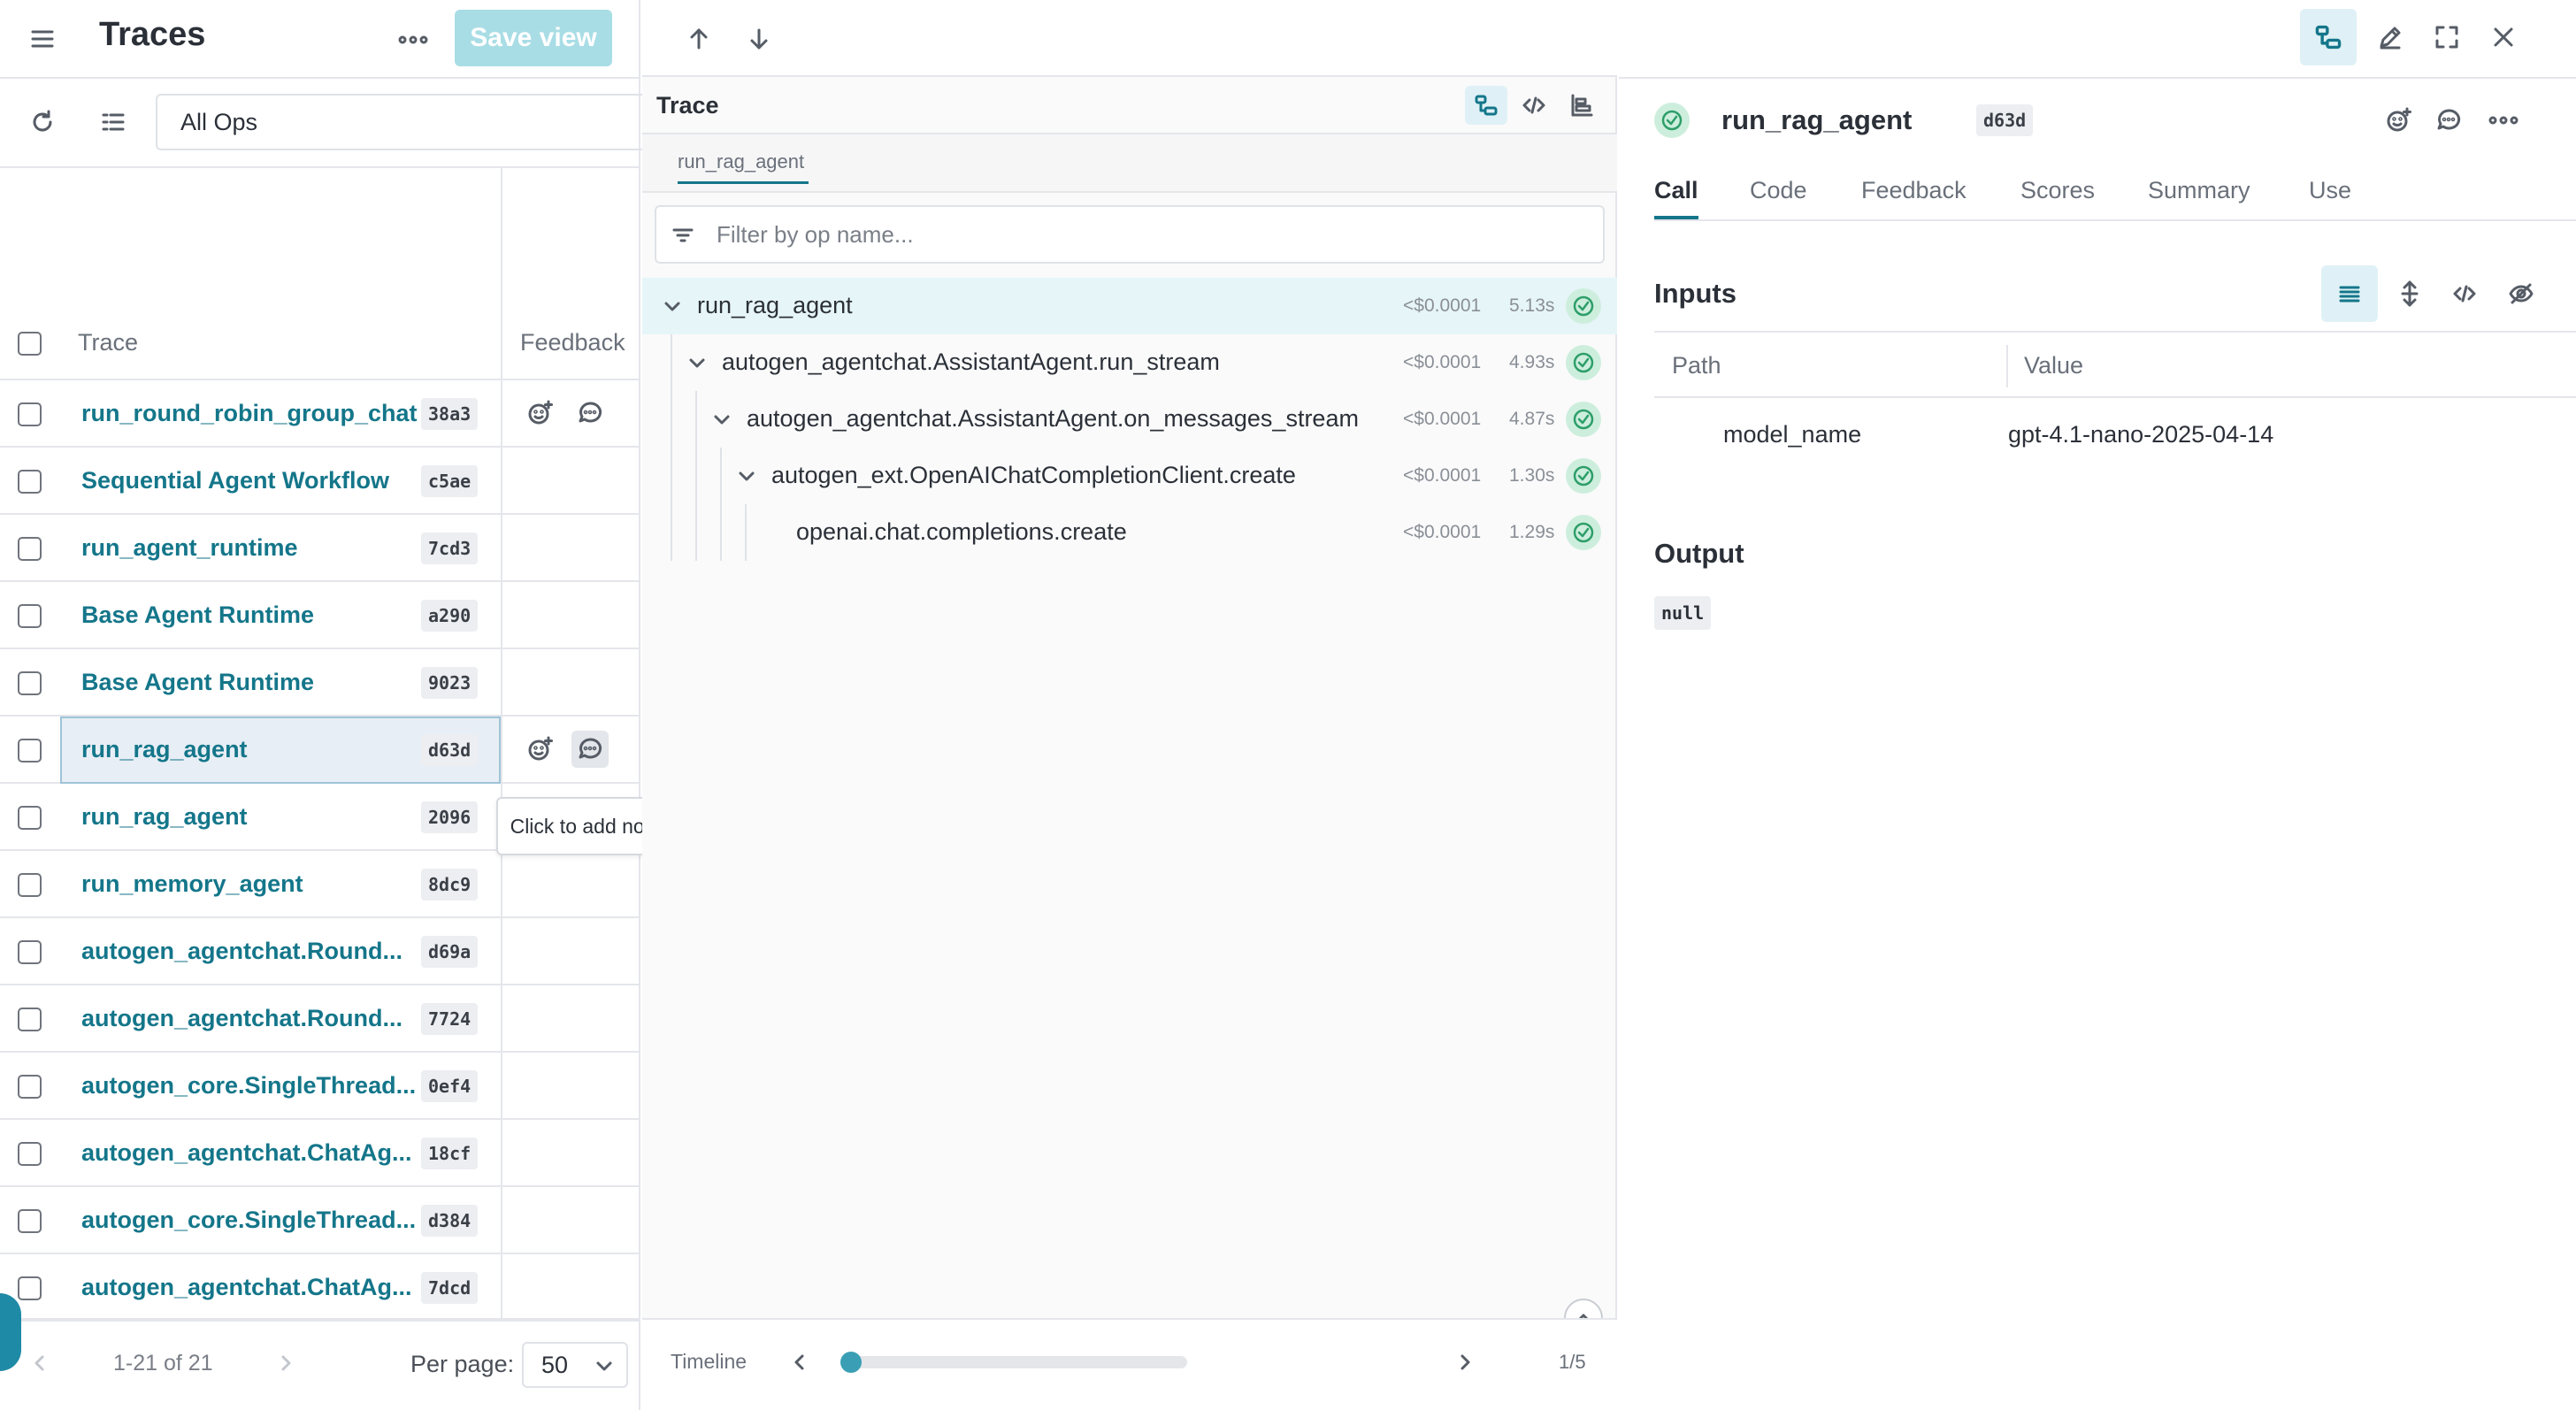 The image size is (2576, 1410). What do you see at coordinates (113, 122) in the screenshot?
I see `columns-icon` at bounding box center [113, 122].